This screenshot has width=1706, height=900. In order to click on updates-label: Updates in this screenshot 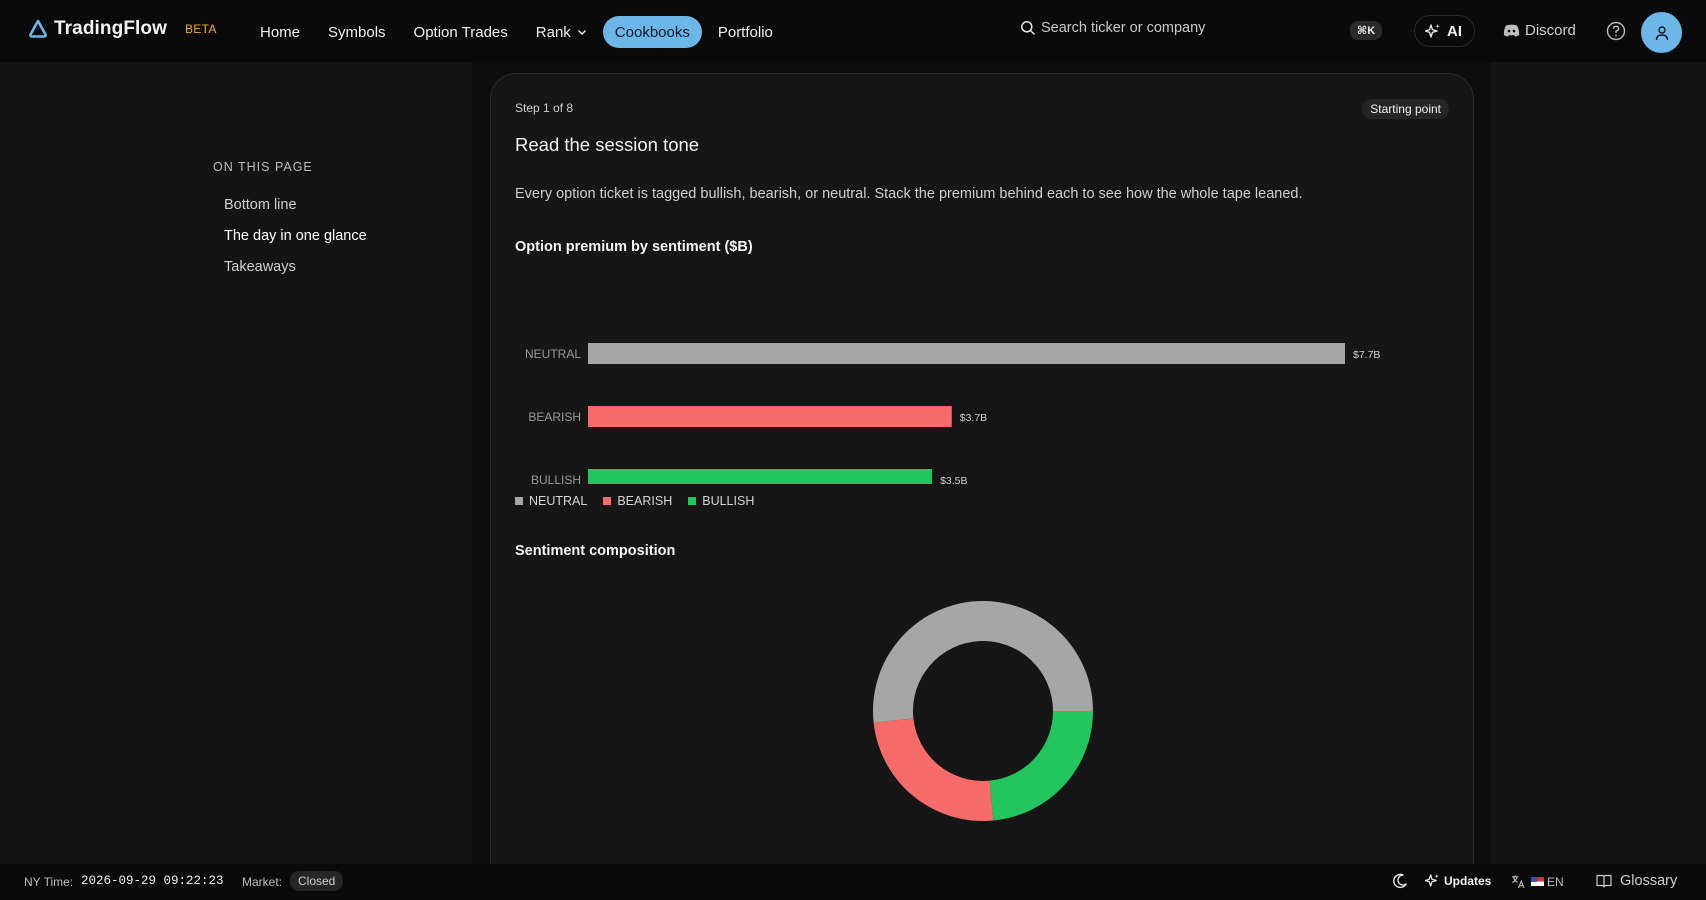, I will do `click(1468, 880)`.